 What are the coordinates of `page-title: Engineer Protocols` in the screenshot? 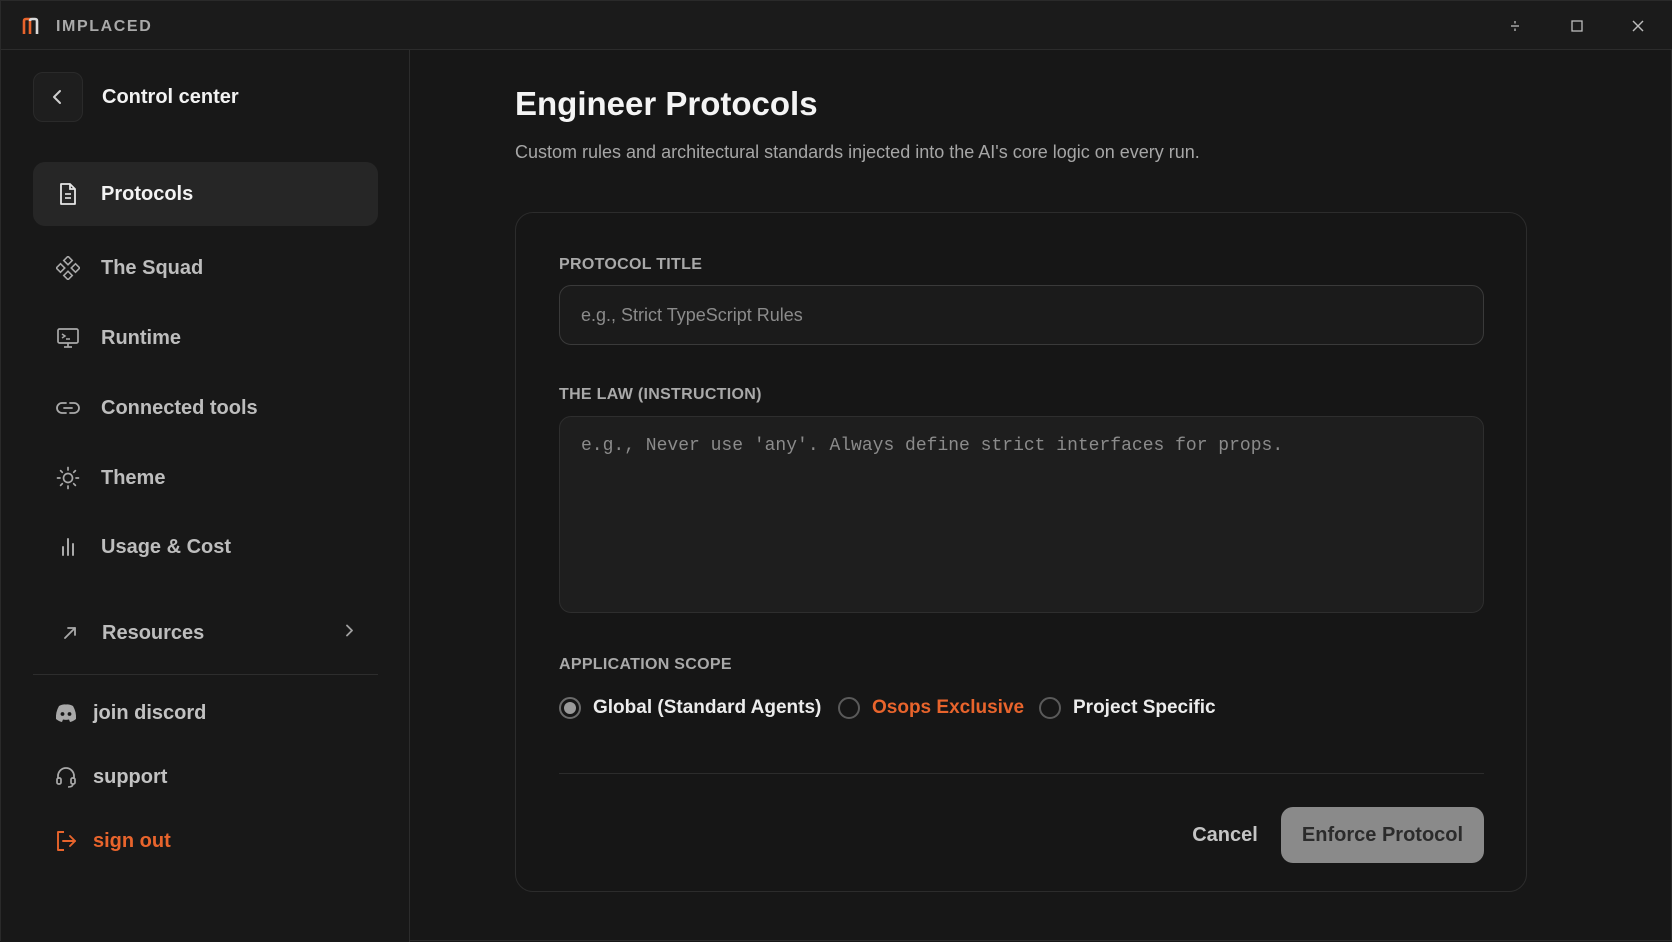 It's located at (666, 103).